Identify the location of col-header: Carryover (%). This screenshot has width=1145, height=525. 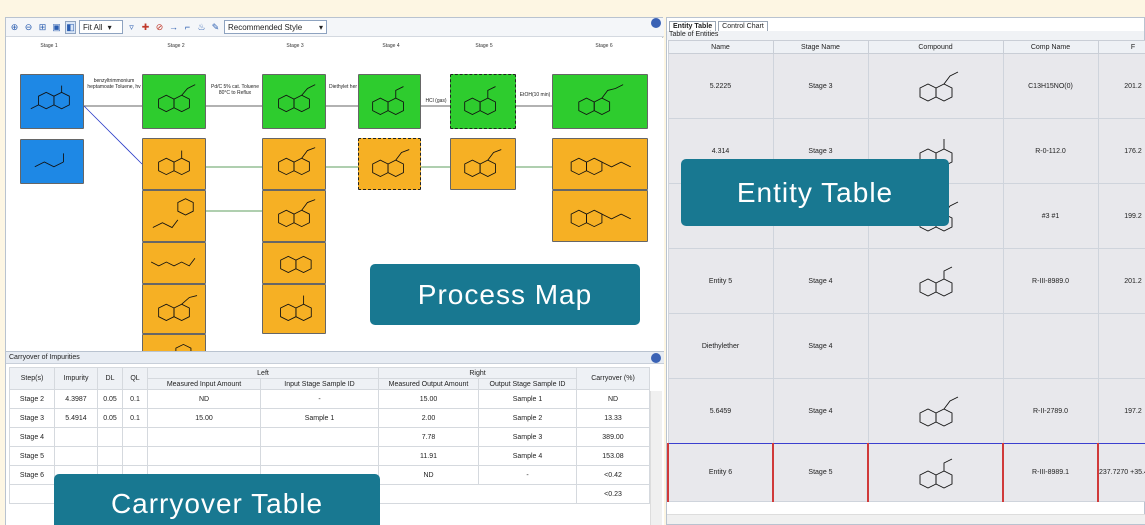
(613, 378).